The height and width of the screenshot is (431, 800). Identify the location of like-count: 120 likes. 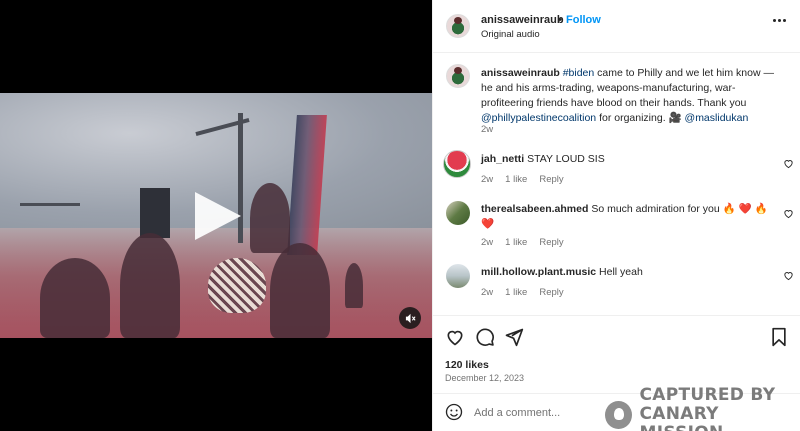
(467, 365).